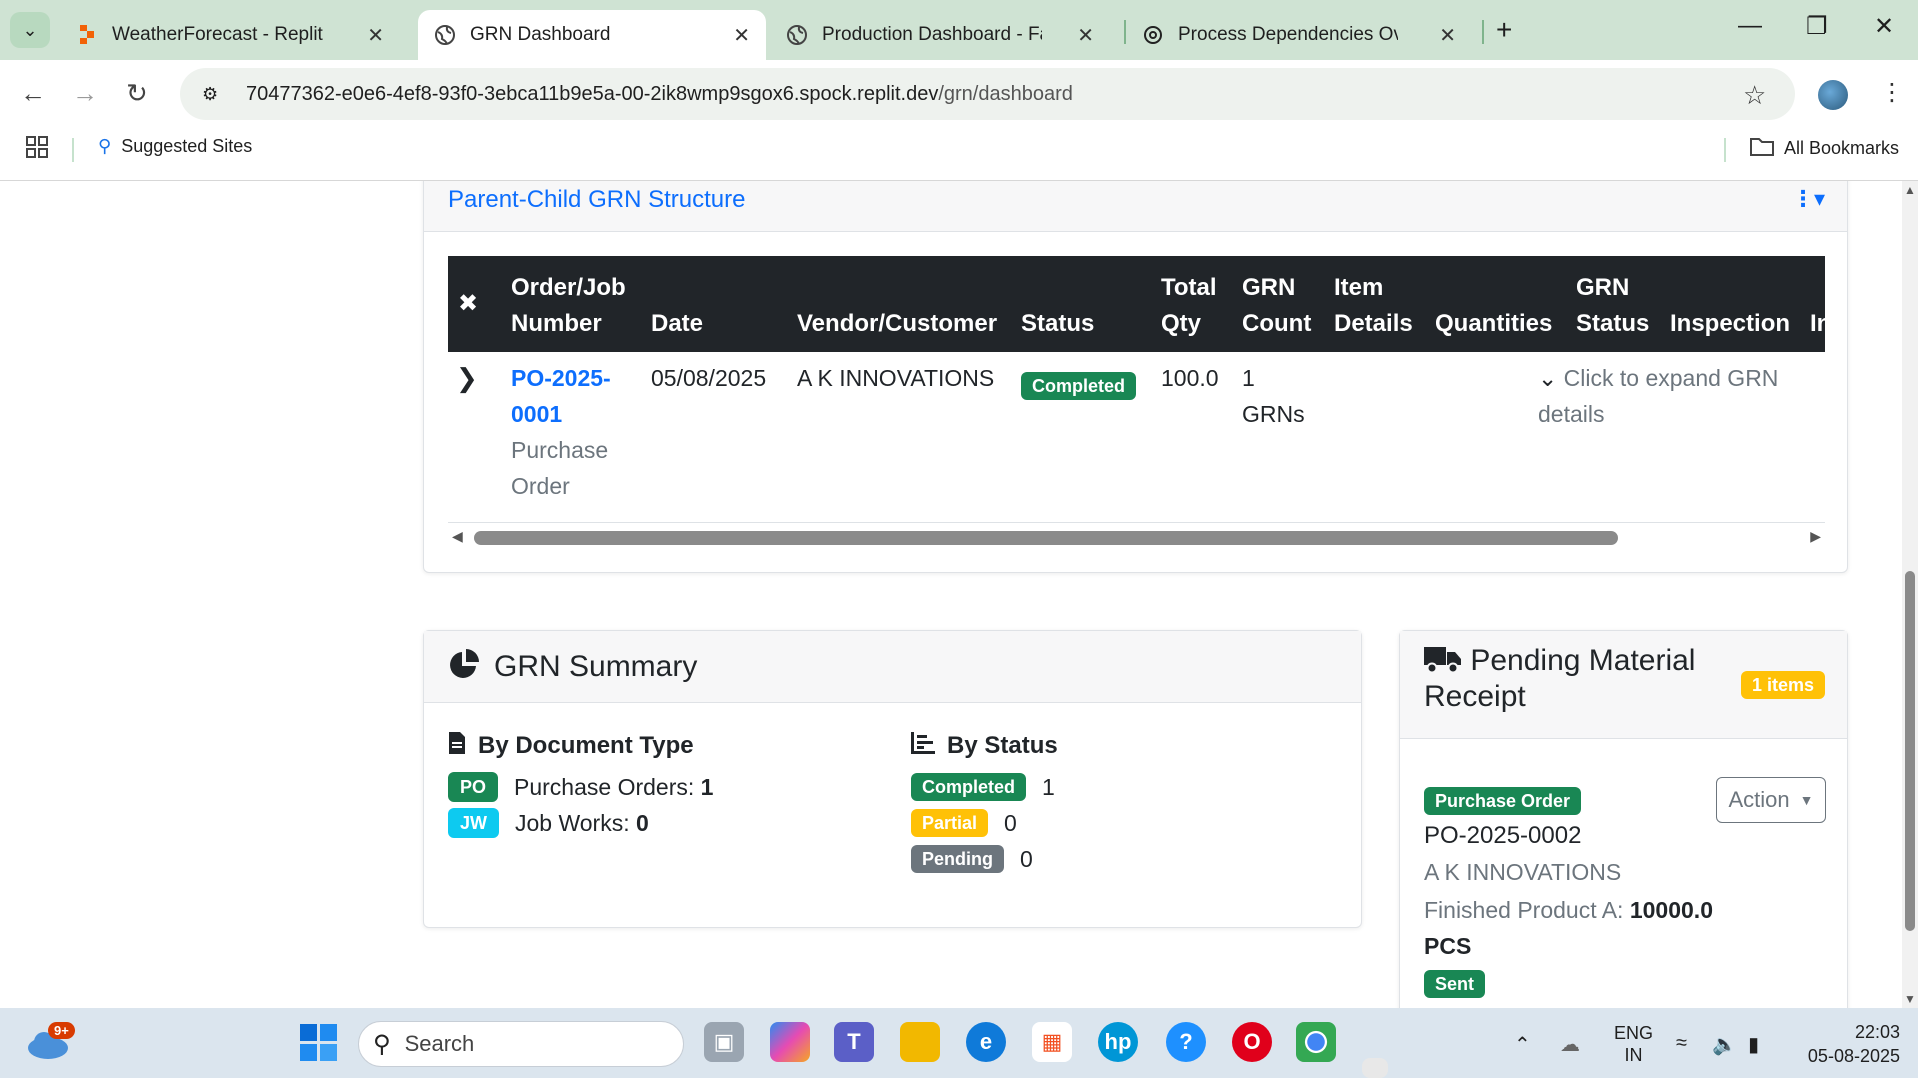  What do you see at coordinates (1910, 999) in the screenshot?
I see `scroll-down-icon: ▼` at bounding box center [1910, 999].